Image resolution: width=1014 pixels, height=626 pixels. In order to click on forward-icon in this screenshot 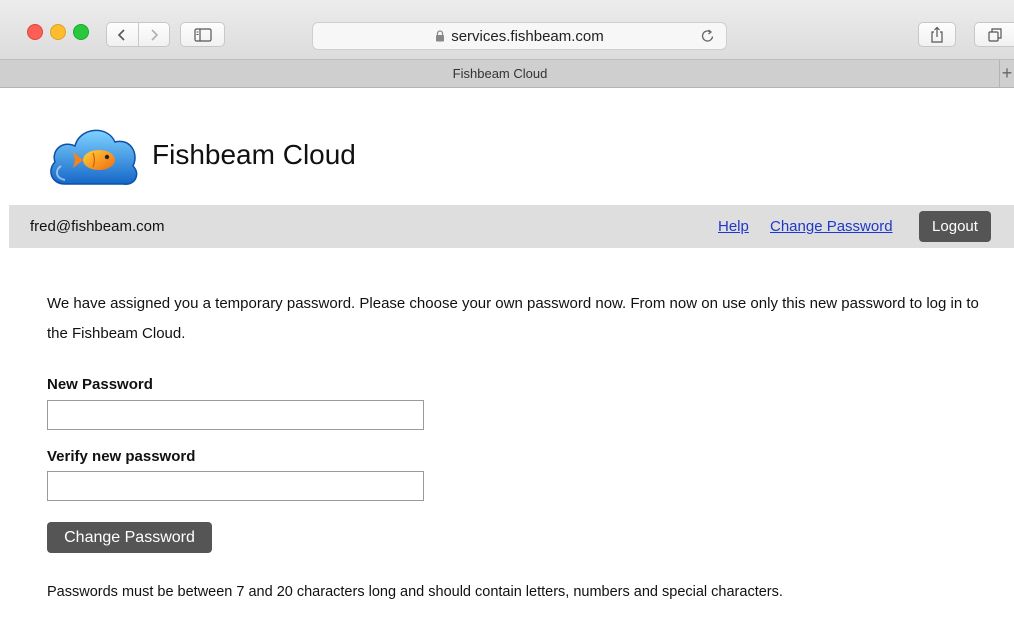, I will do `click(154, 34)`.